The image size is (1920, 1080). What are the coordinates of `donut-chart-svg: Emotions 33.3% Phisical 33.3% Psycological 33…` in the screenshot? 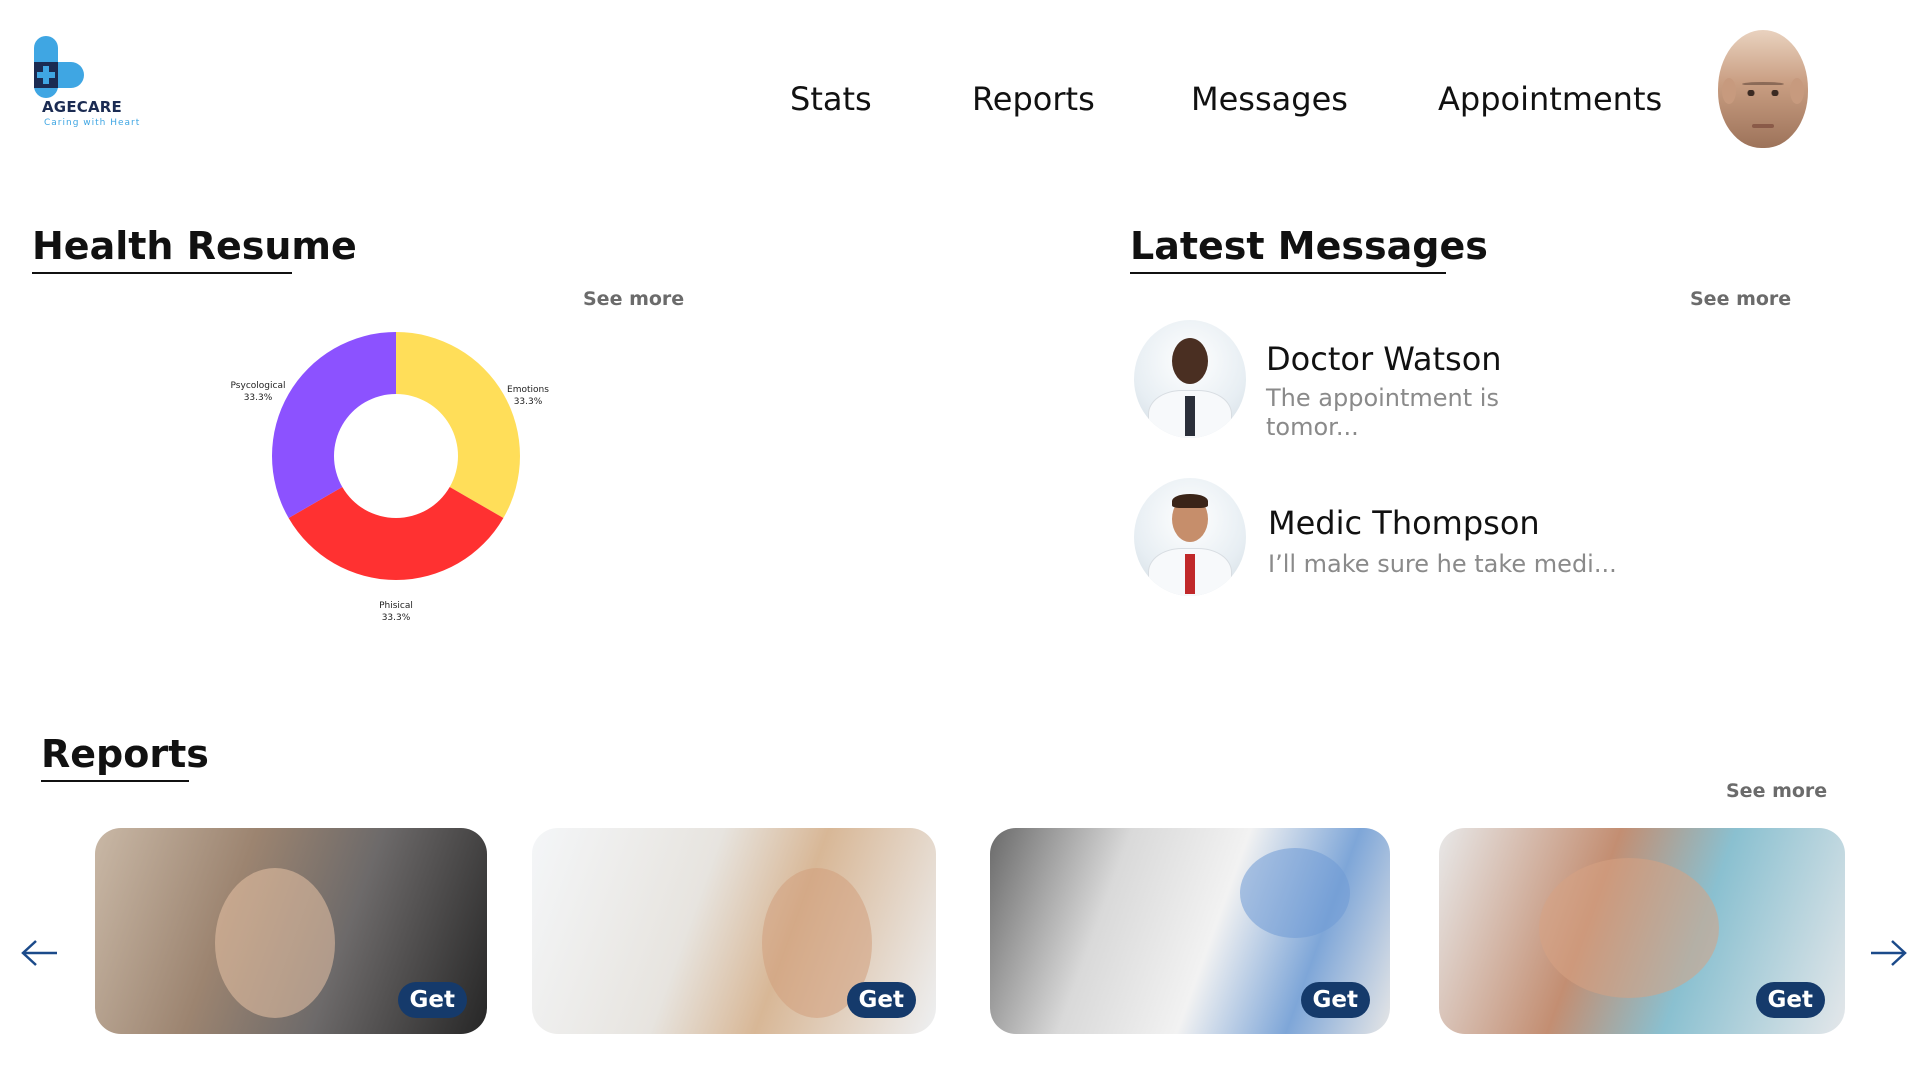 It's located at (390, 477).